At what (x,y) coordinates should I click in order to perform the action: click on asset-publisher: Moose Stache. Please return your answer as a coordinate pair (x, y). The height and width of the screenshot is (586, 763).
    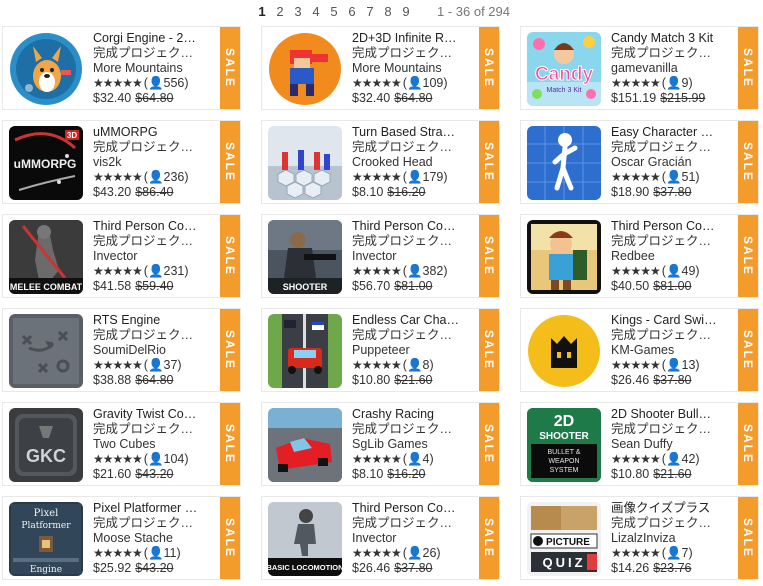
    Looking at the image, I should click on (147, 538).